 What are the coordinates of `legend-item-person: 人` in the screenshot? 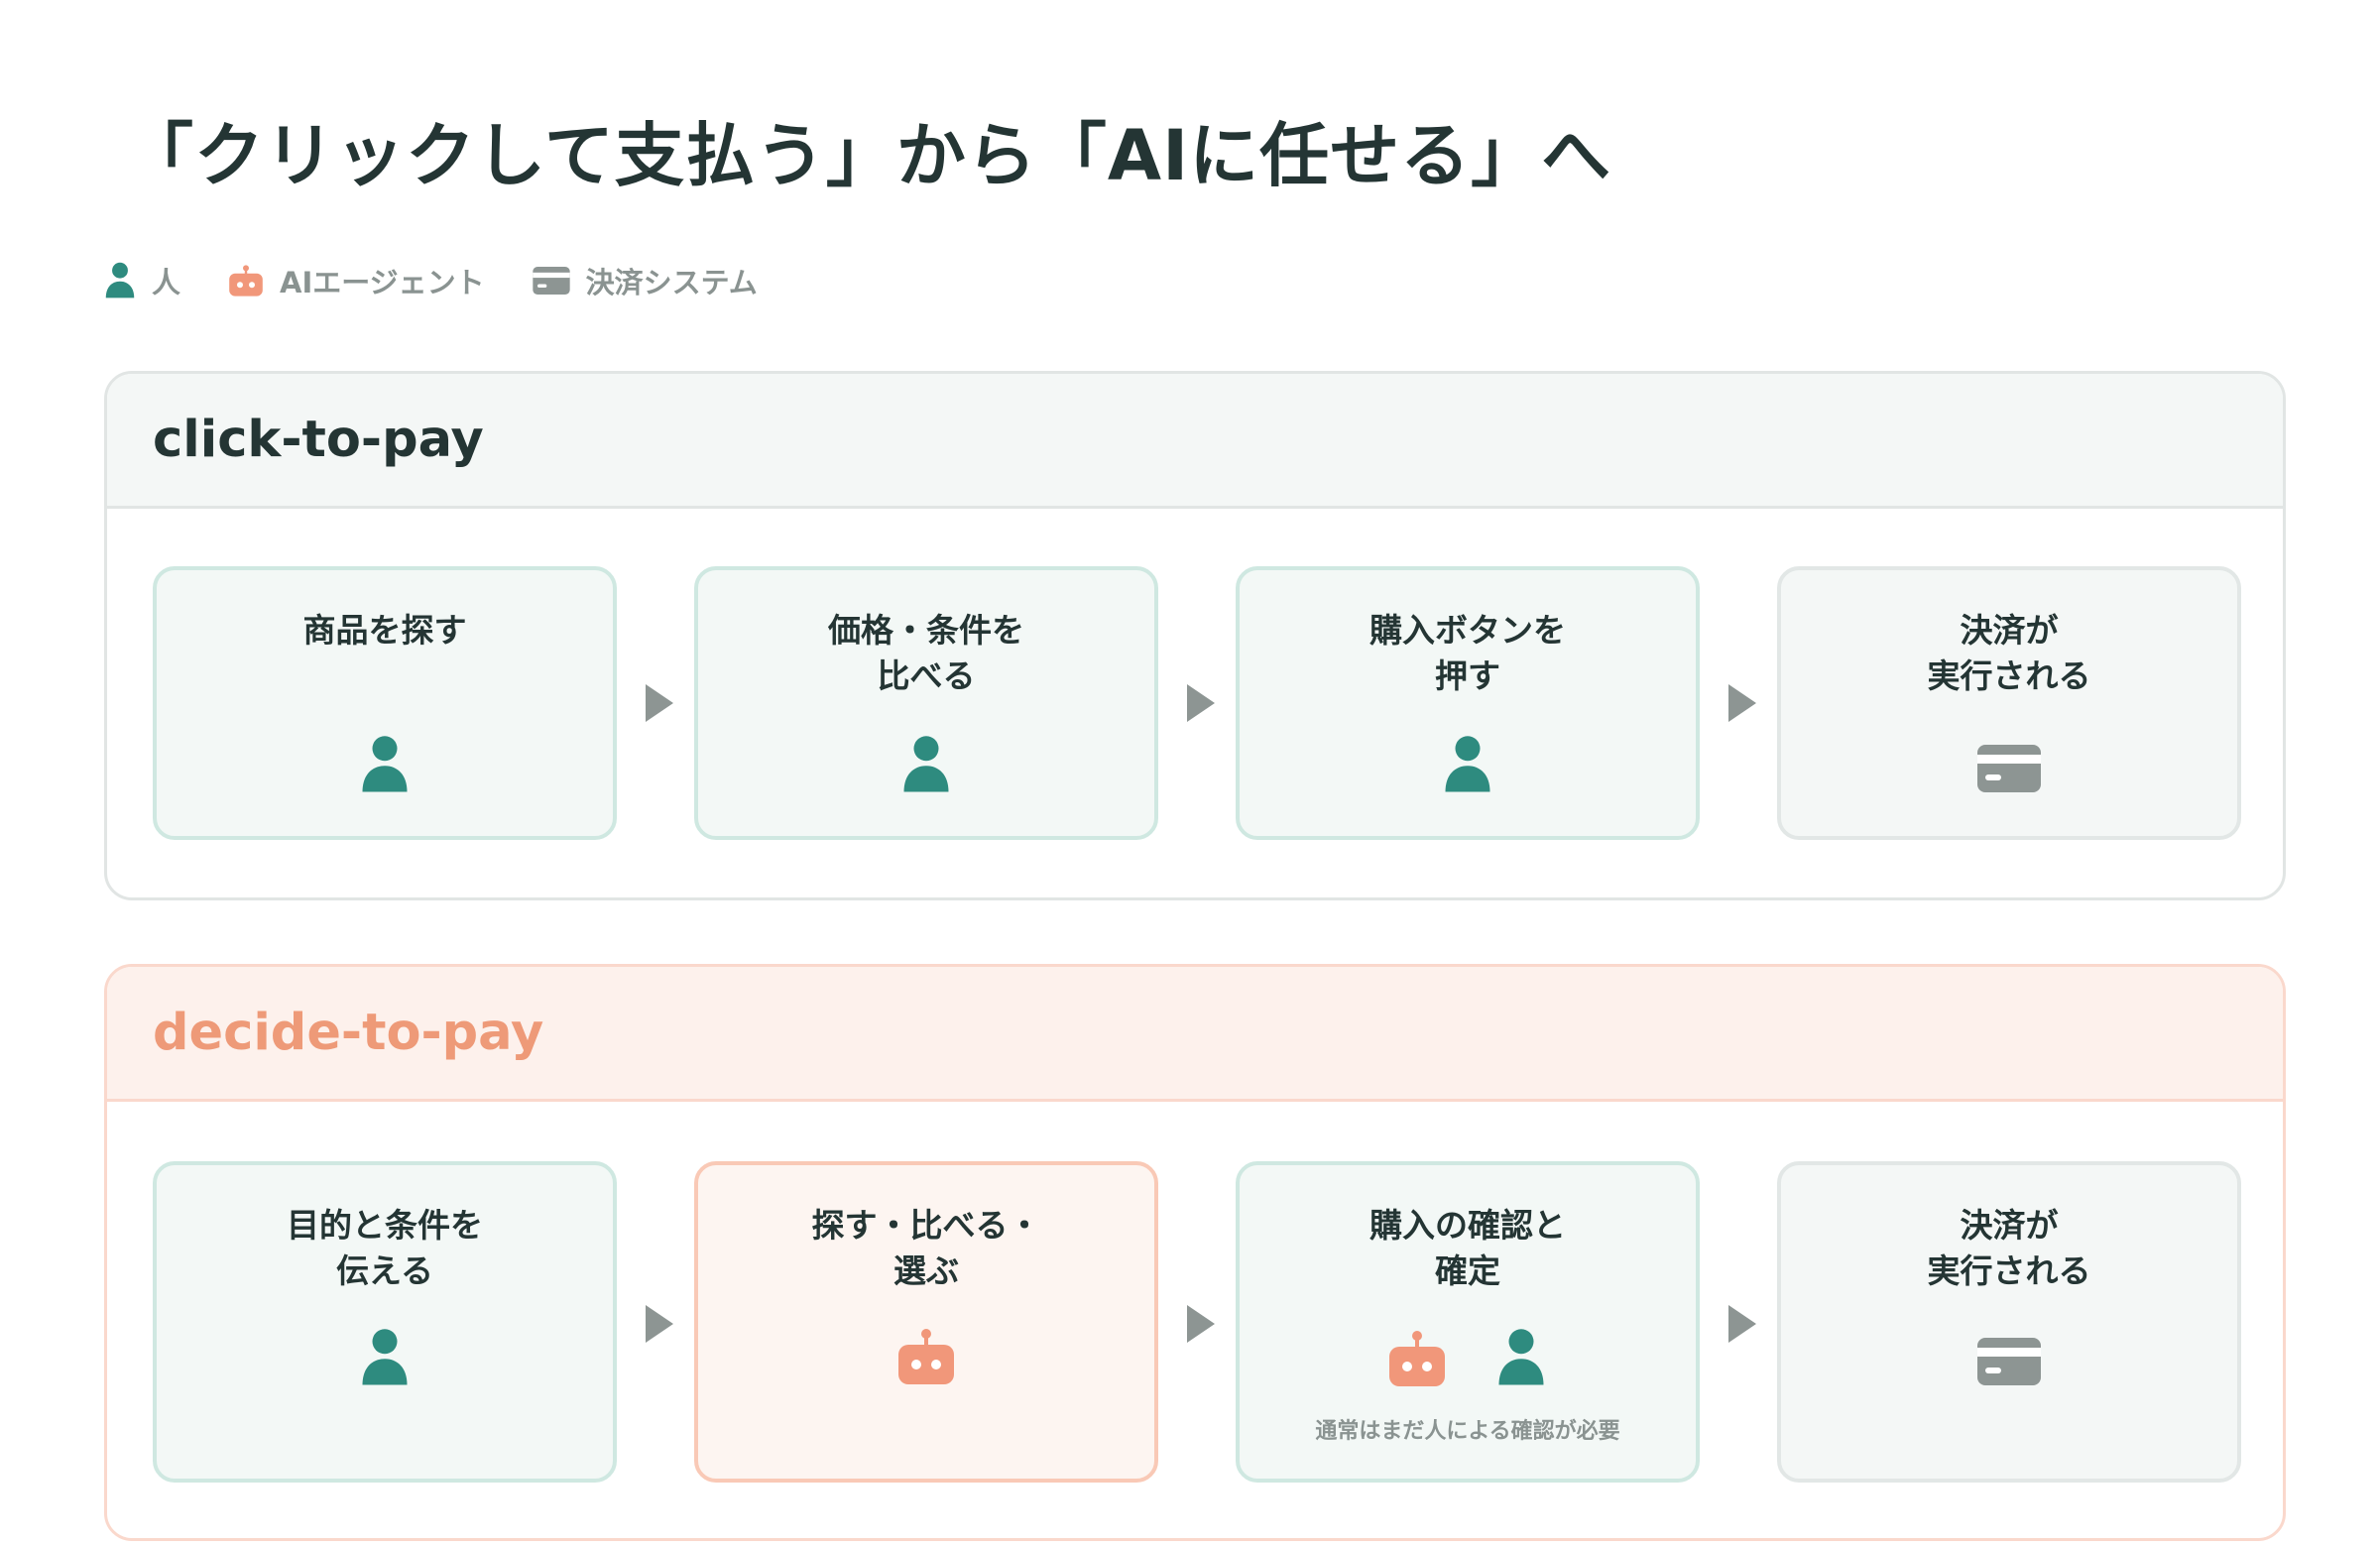 It's located at (142, 280).